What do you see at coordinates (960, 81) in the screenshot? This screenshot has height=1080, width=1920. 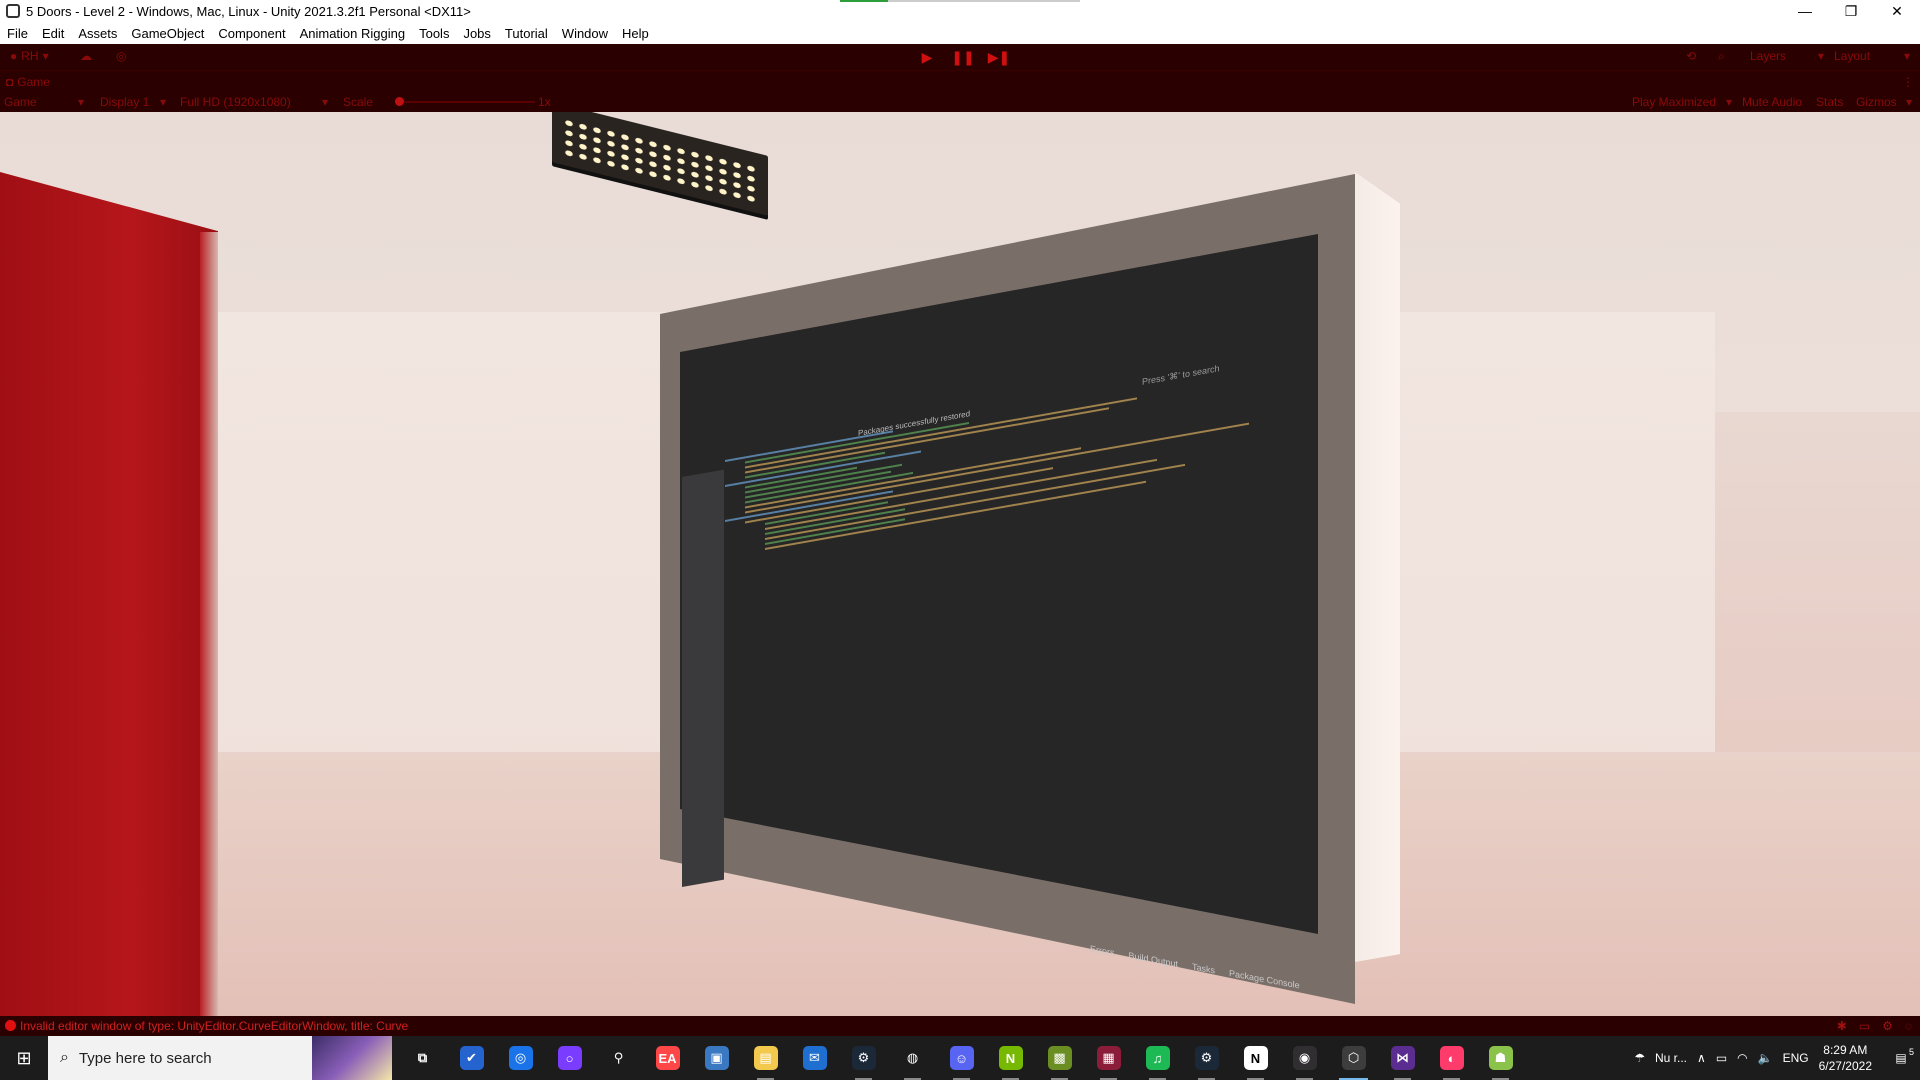 I see `game-tab-strip: ◘ Game ⋮` at bounding box center [960, 81].